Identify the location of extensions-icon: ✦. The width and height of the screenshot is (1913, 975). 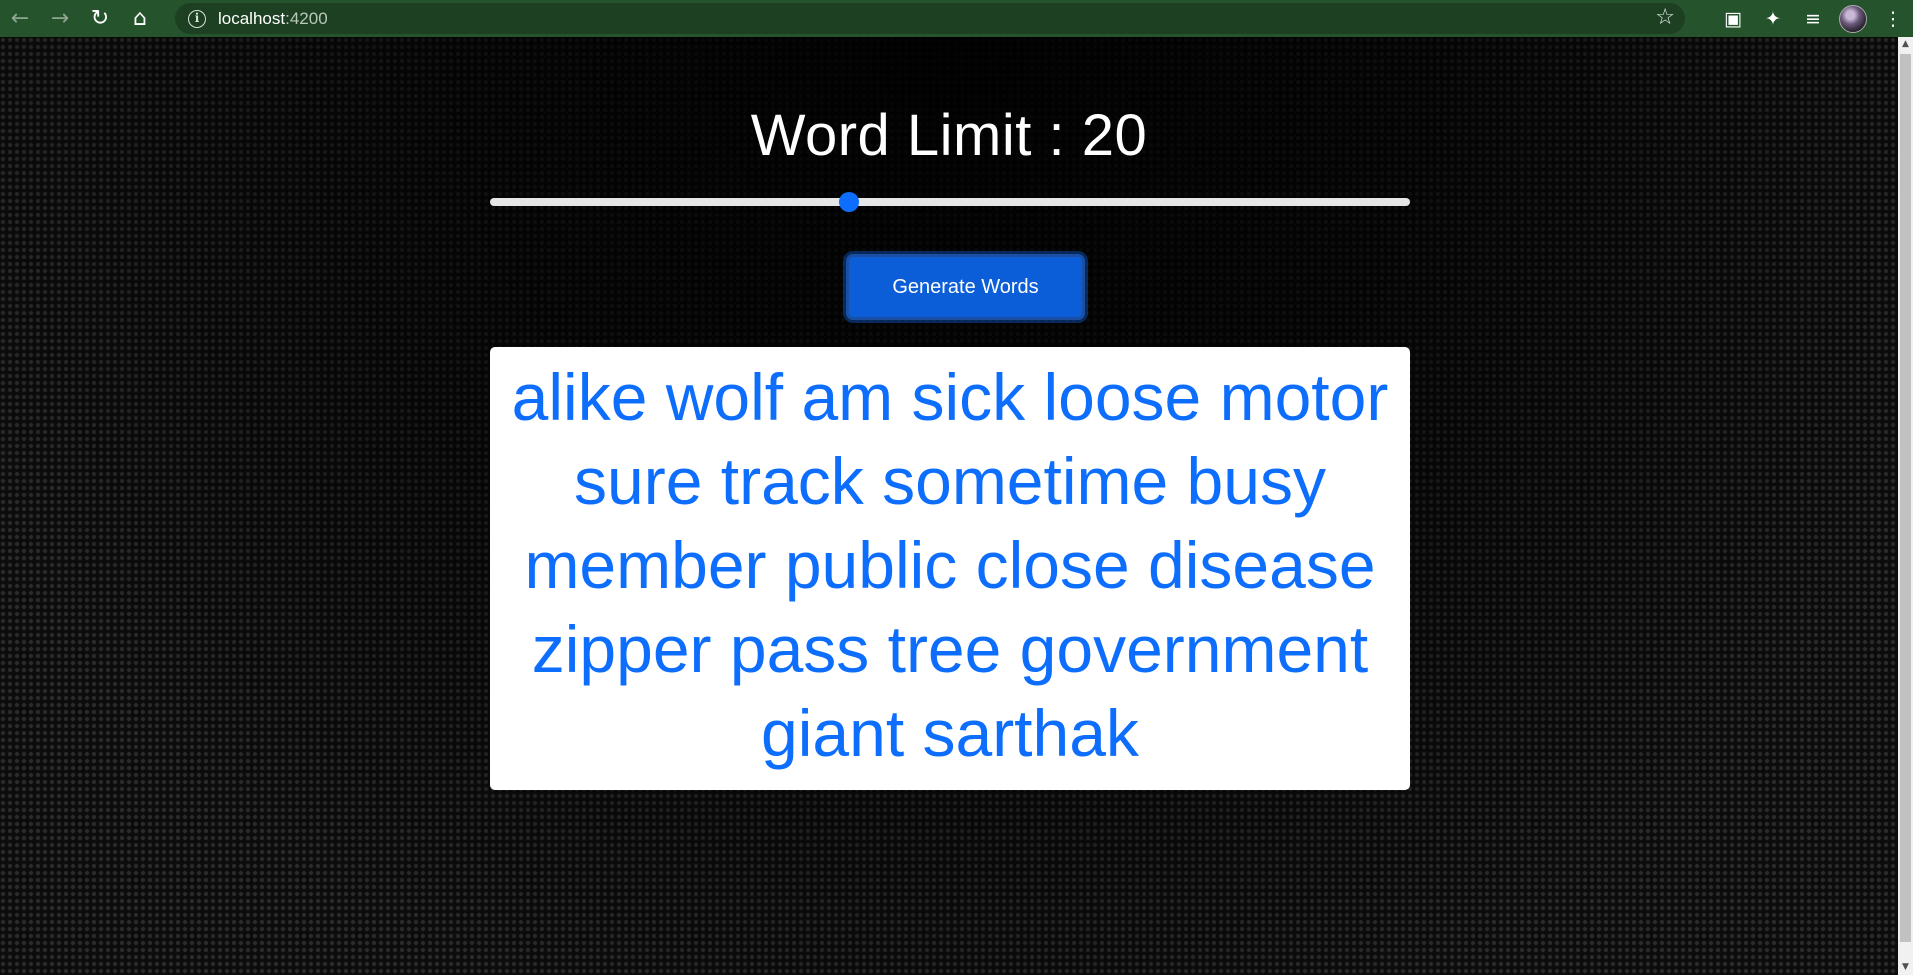
(1773, 18).